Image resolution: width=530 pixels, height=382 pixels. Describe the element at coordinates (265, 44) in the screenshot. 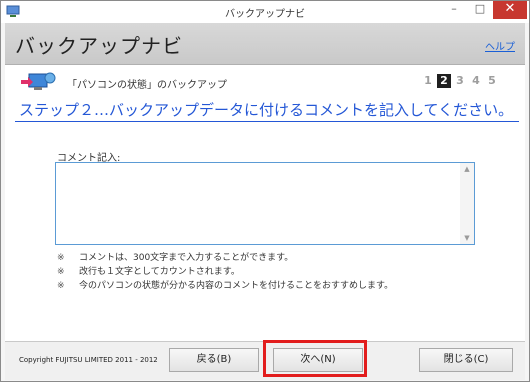

I see `header-band: バックアップナビ ヘルプ` at that location.